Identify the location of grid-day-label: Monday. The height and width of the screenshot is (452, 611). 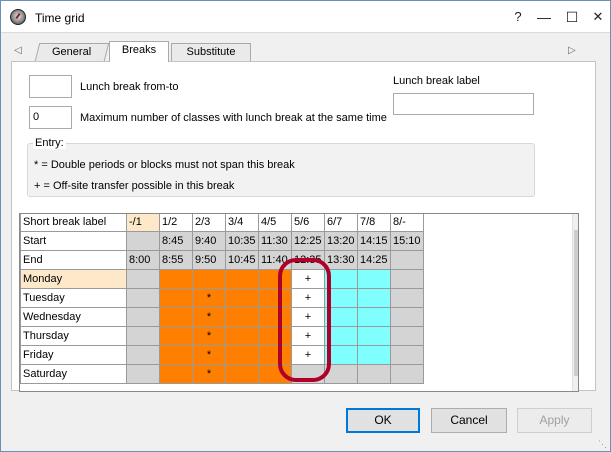
(73, 279).